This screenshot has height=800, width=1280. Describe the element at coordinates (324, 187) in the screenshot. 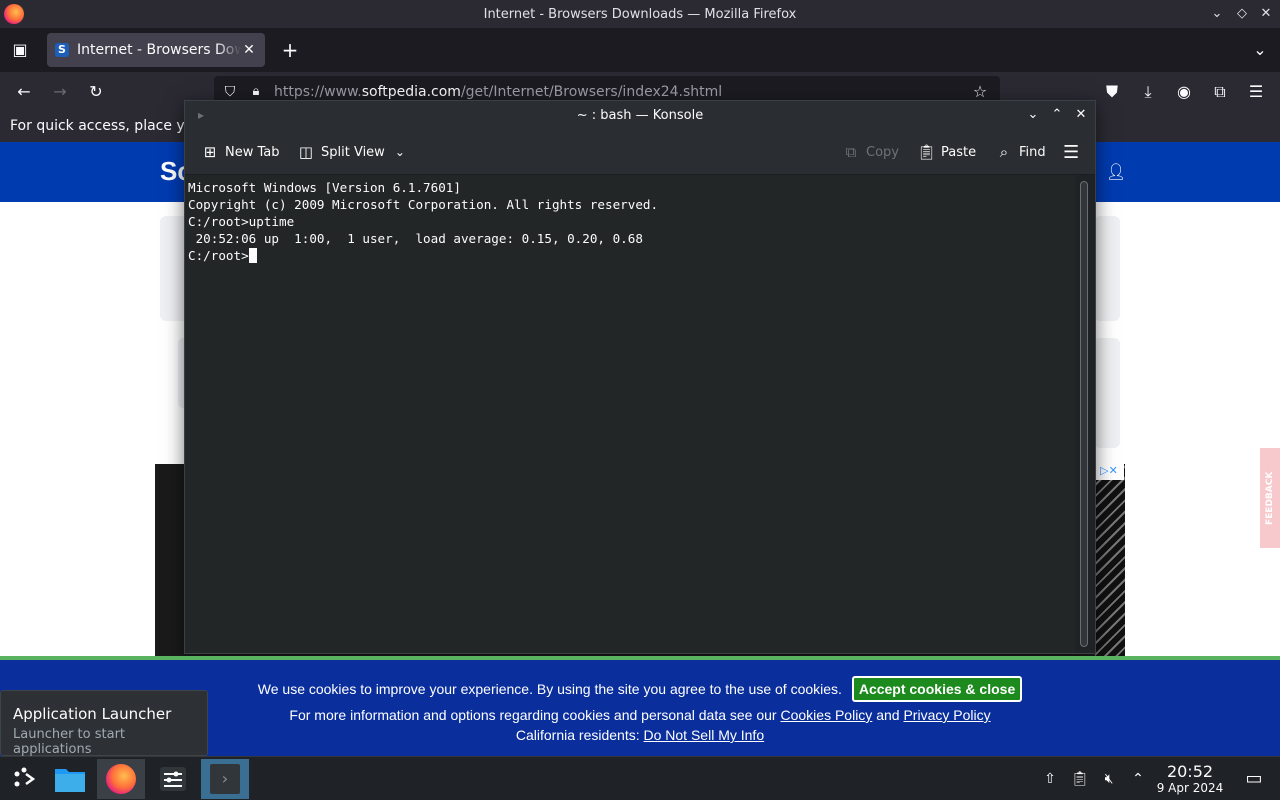

I see `terminal-line: Microsoft Windows [Version 6.1.7601]` at that location.